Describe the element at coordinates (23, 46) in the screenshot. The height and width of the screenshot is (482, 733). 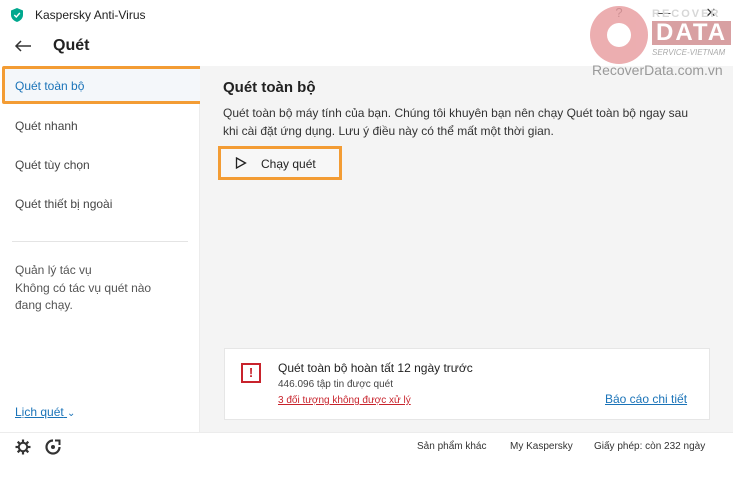
I see `back-arrow-icon` at that location.